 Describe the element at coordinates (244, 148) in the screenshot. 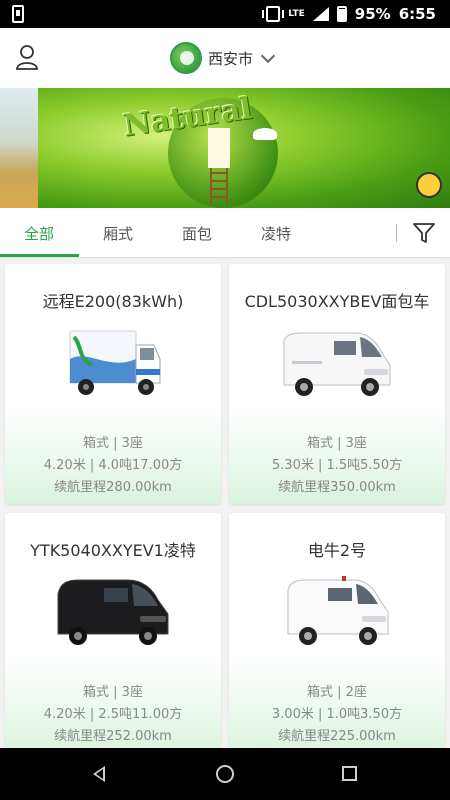

I see `banner-image: Natural` at that location.